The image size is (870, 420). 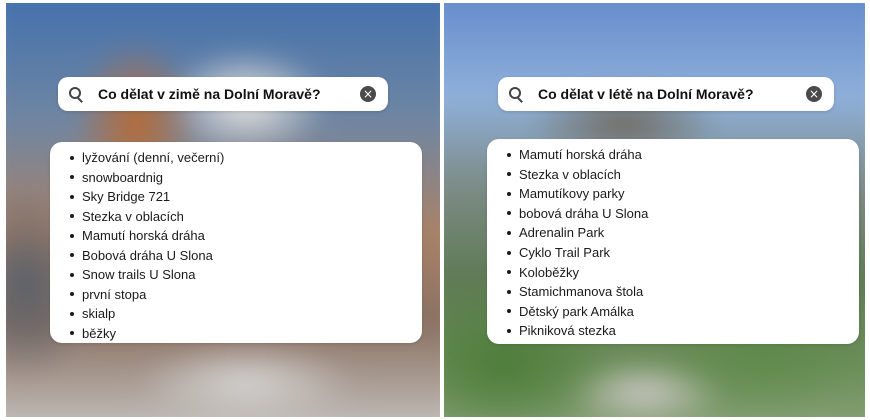 What do you see at coordinates (677, 331) in the screenshot?
I see `list-item: Pikniková stezka` at bounding box center [677, 331].